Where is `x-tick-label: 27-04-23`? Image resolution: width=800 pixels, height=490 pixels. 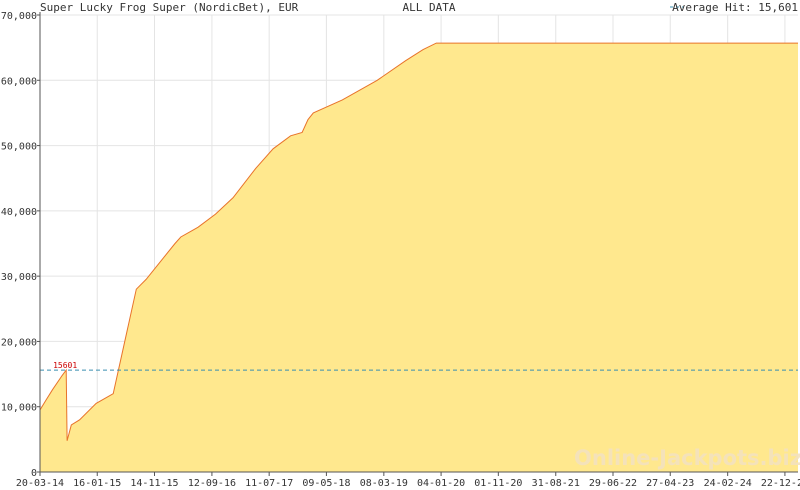 x-tick-label: 27-04-23 is located at coordinates (670, 483).